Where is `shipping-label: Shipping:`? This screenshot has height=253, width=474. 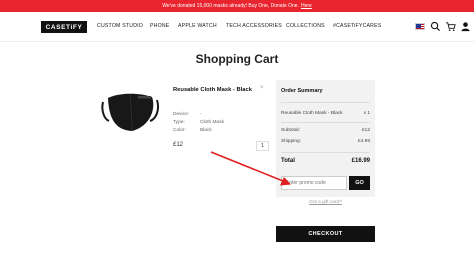
shipping-label: Shipping: is located at coordinates (291, 141).